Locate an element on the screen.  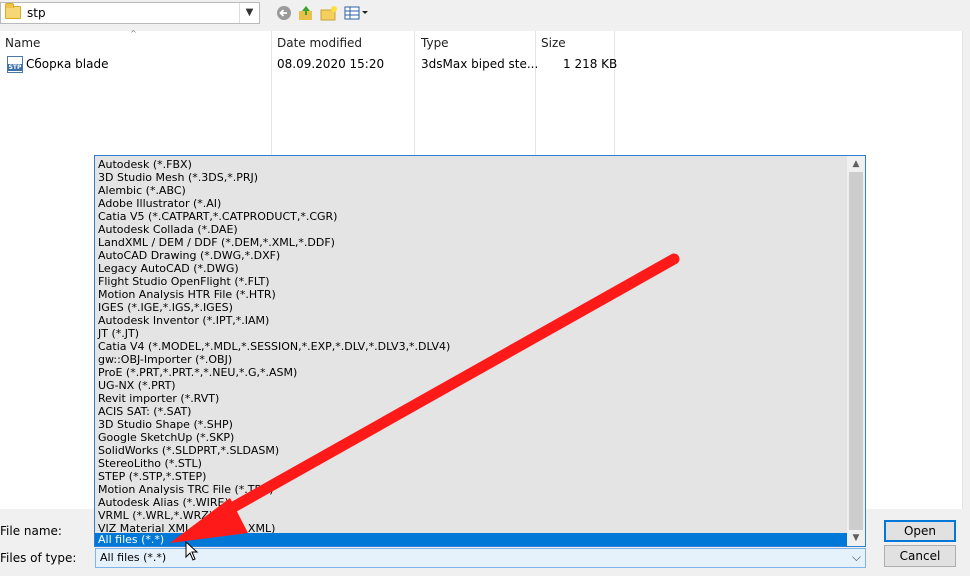
file-name: Сборка blade is located at coordinates (67, 64).